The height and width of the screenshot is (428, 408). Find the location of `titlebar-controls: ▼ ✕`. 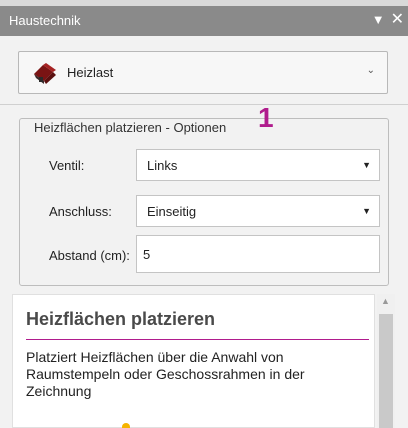

titlebar-controls: ▼ ✕ is located at coordinates (388, 20).